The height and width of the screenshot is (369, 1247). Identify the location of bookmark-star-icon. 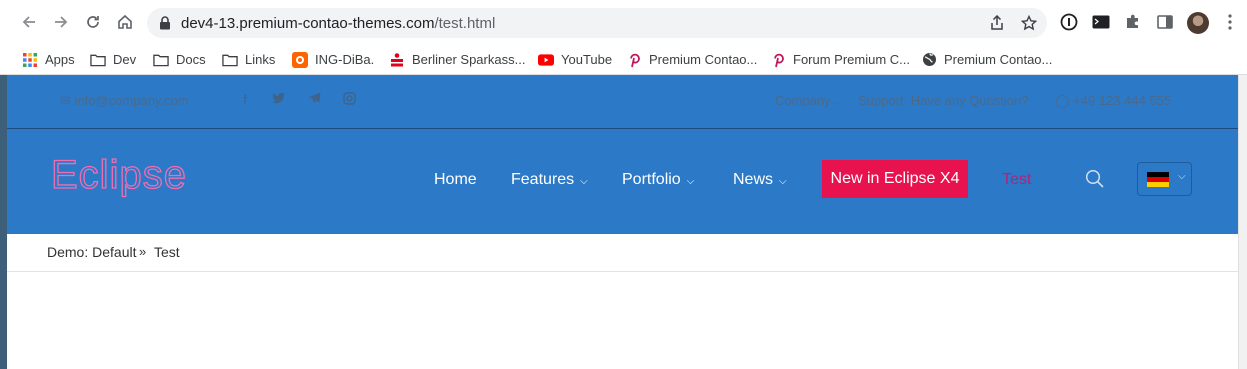
(1029, 23).